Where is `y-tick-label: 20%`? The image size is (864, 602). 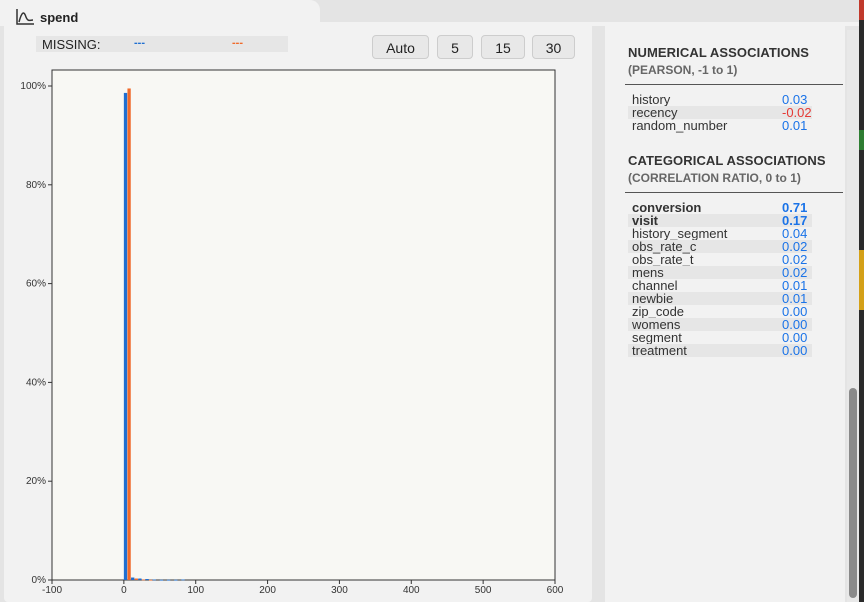 y-tick-label: 20% is located at coordinates (36, 481).